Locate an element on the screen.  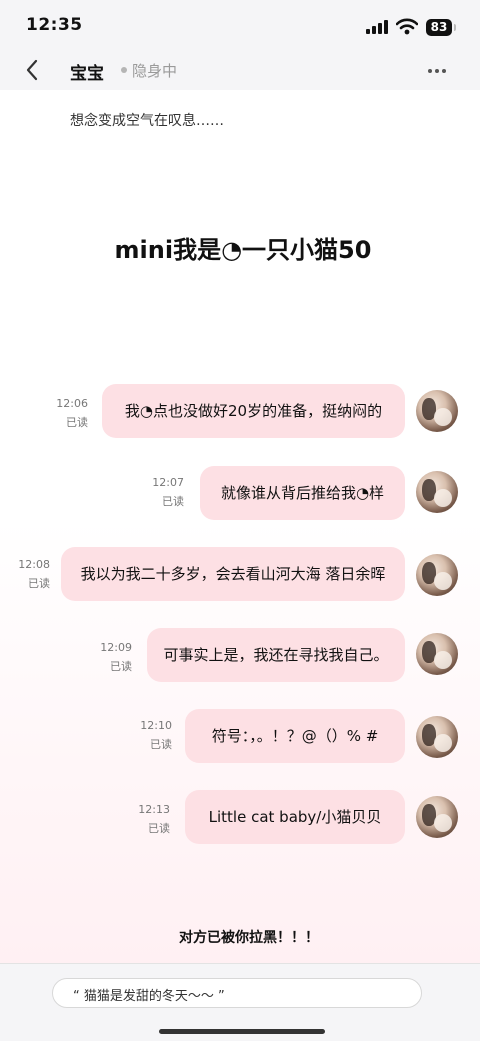
input-bar: “ 猫猫是发甜的冬天～～ ” is located at coordinates (240, 1002).